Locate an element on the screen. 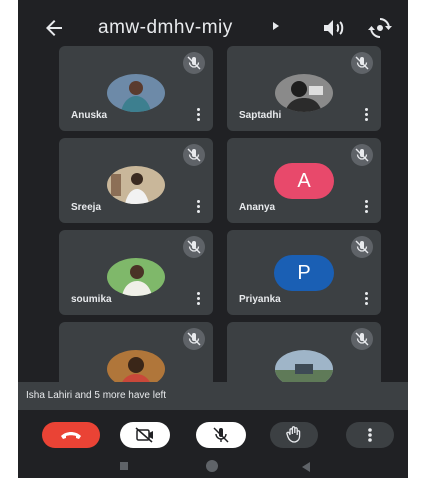  participant-tile: A Ananya is located at coordinates (304, 180).